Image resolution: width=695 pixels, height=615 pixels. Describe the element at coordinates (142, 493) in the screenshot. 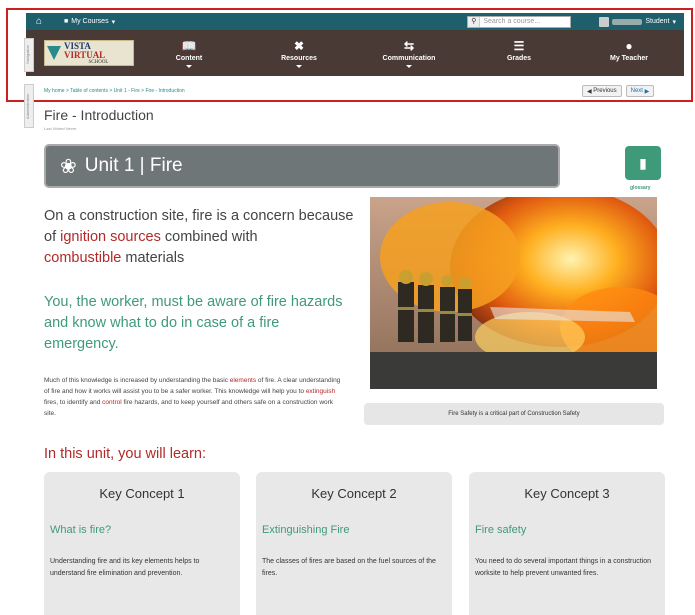

I see `key-concept-title: Key Concept 1` at that location.